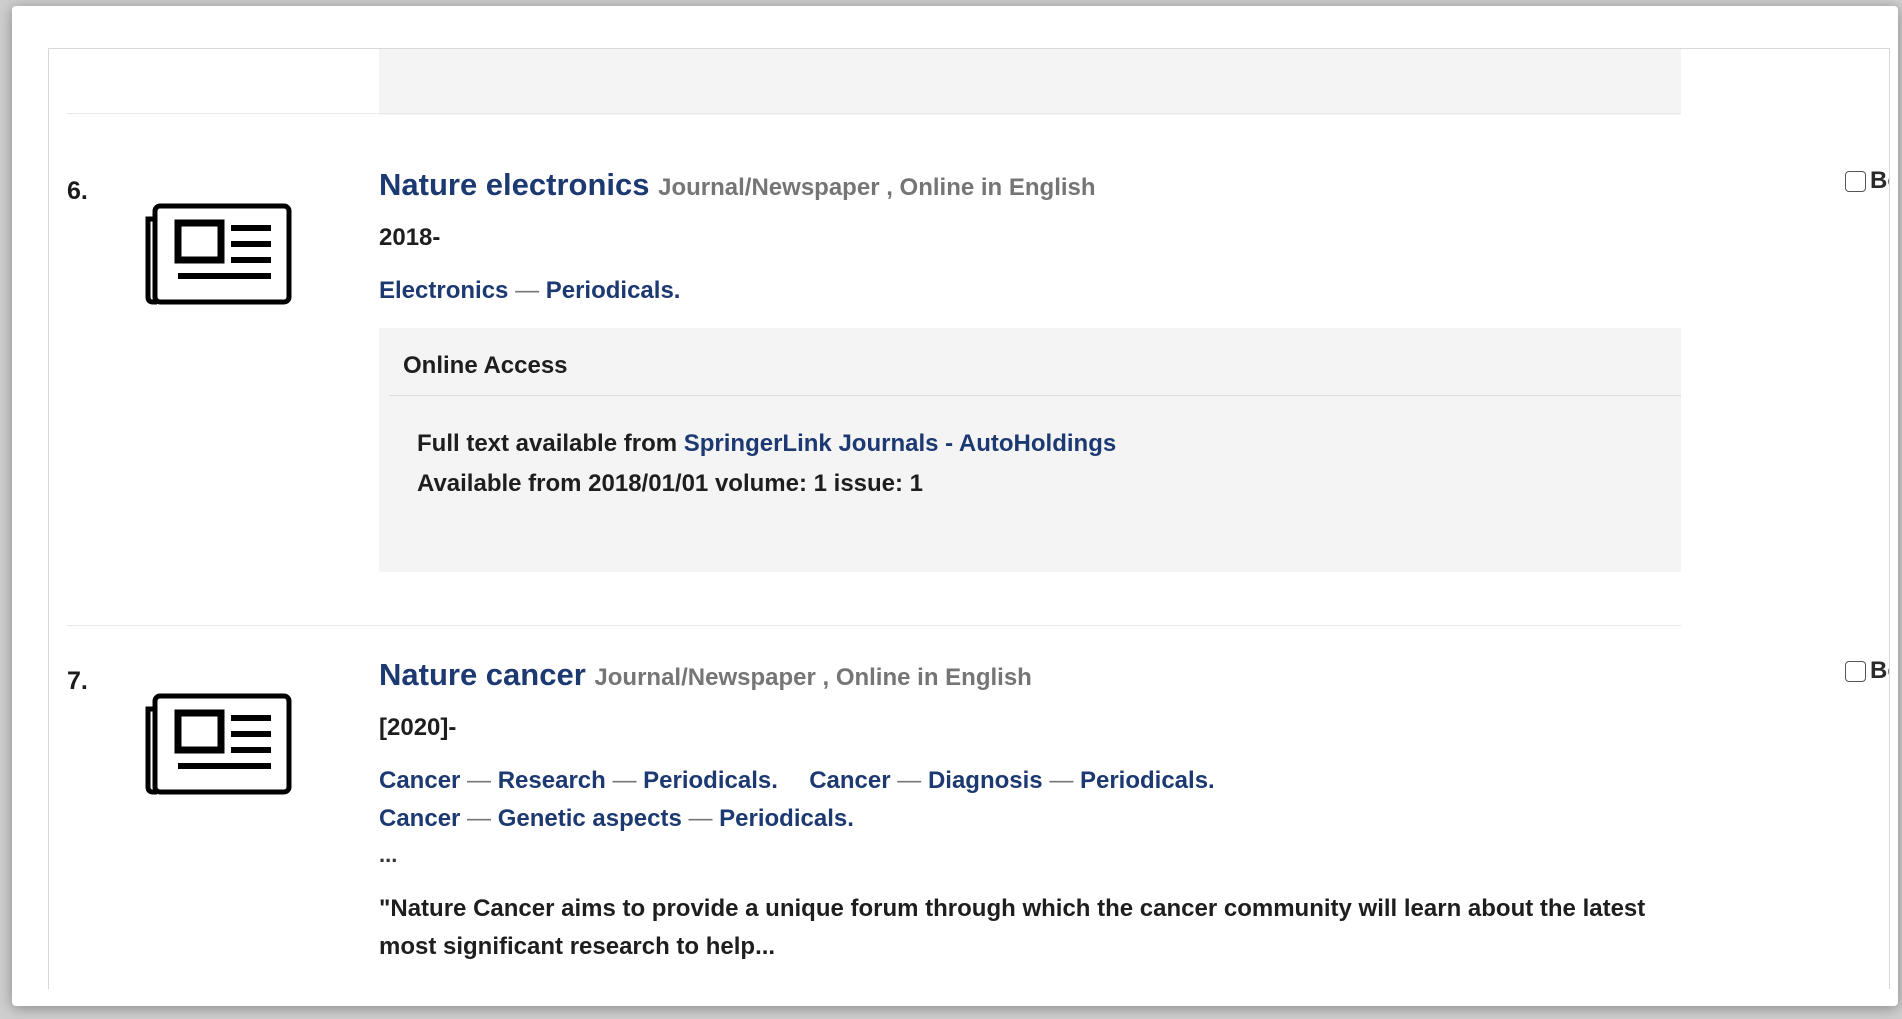  What do you see at coordinates (1030, 291) in the screenshot?
I see `subject-headings: Electronics — Periodicals.` at bounding box center [1030, 291].